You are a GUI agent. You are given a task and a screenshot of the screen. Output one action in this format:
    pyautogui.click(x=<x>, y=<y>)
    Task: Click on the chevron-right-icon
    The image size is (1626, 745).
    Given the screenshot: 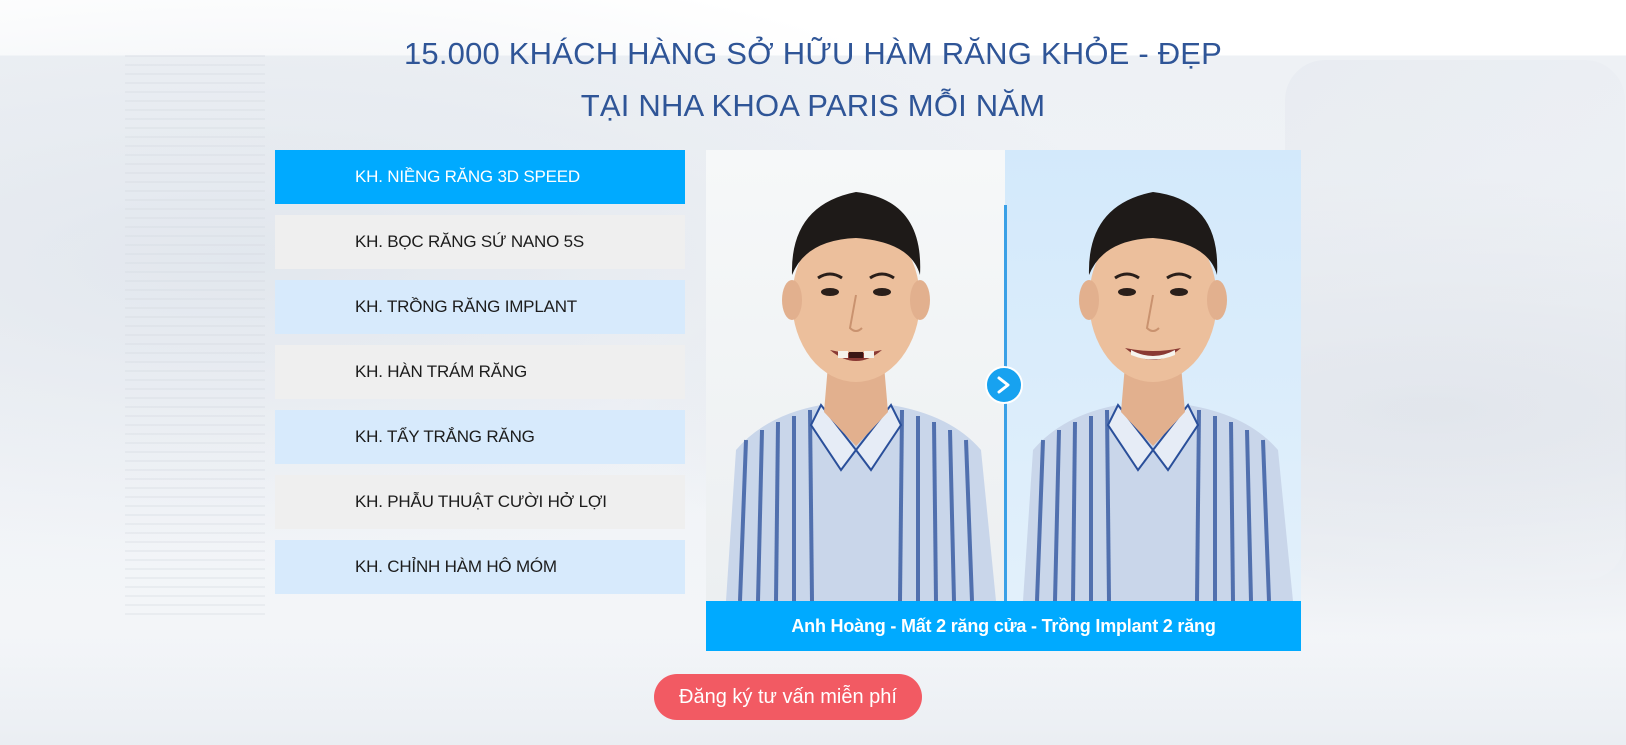 What is the action you would take?
    pyautogui.click(x=1003, y=385)
    